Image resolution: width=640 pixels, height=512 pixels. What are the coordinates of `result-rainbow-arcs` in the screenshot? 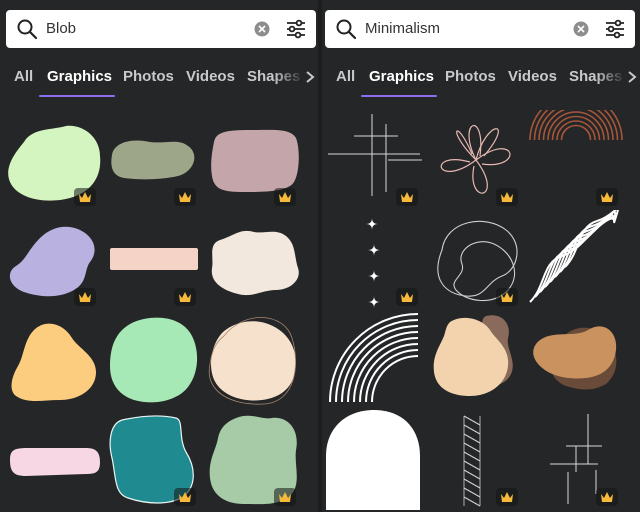 It's located at (576, 160).